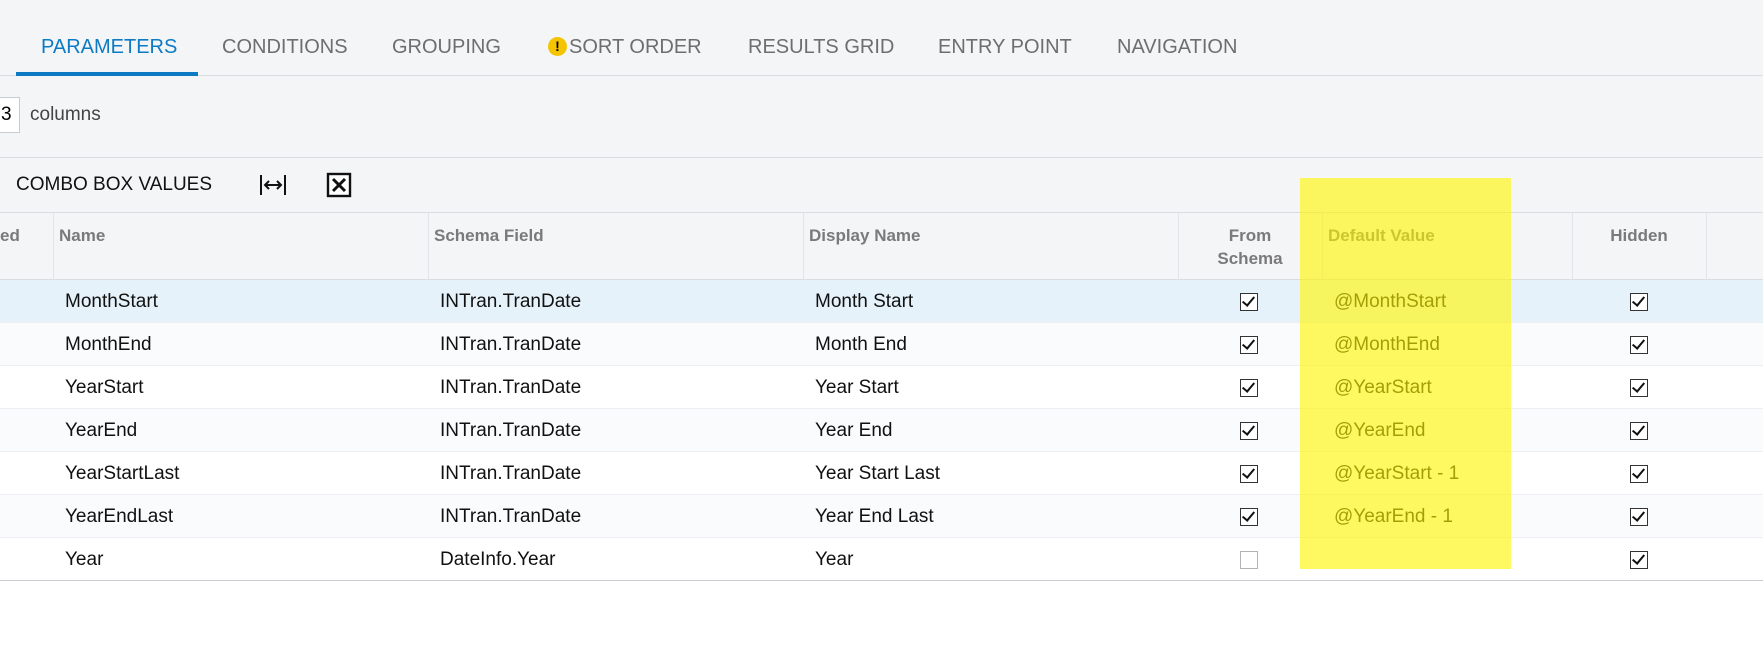 Image resolution: width=1763 pixels, height=662 pixels. Describe the element at coordinates (1379, 430) in the screenshot. I see `cell-default-value: @YearEnd` at that location.